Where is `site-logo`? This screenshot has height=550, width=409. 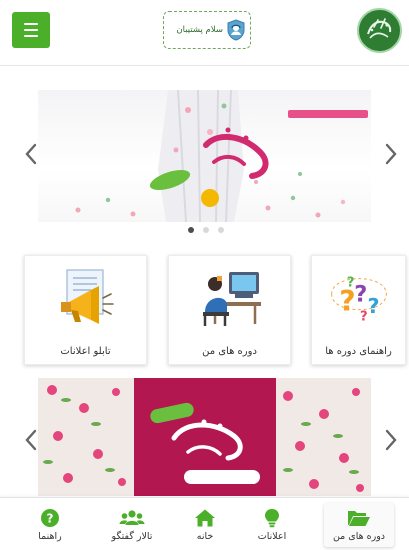
site-logo is located at coordinates (379, 30).